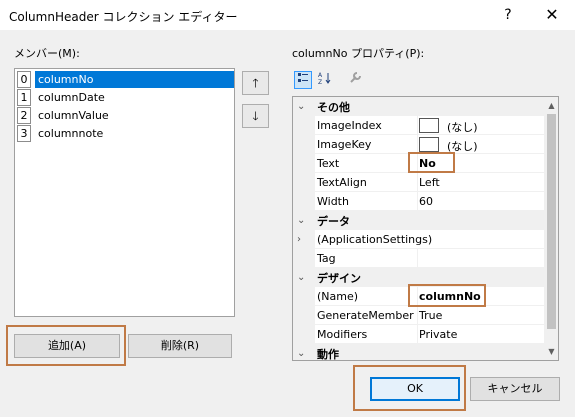 The width and height of the screenshot is (575, 417). I want to click on scroll-thumb, so click(551, 221).